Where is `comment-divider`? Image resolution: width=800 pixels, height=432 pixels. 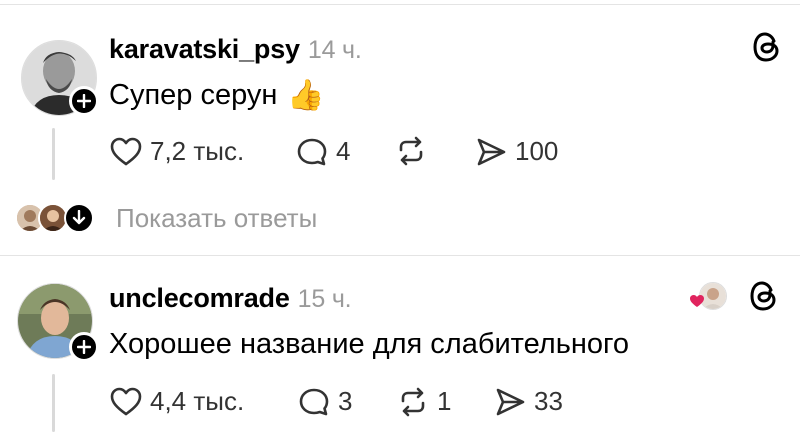 comment-divider is located at coordinates (400, 255).